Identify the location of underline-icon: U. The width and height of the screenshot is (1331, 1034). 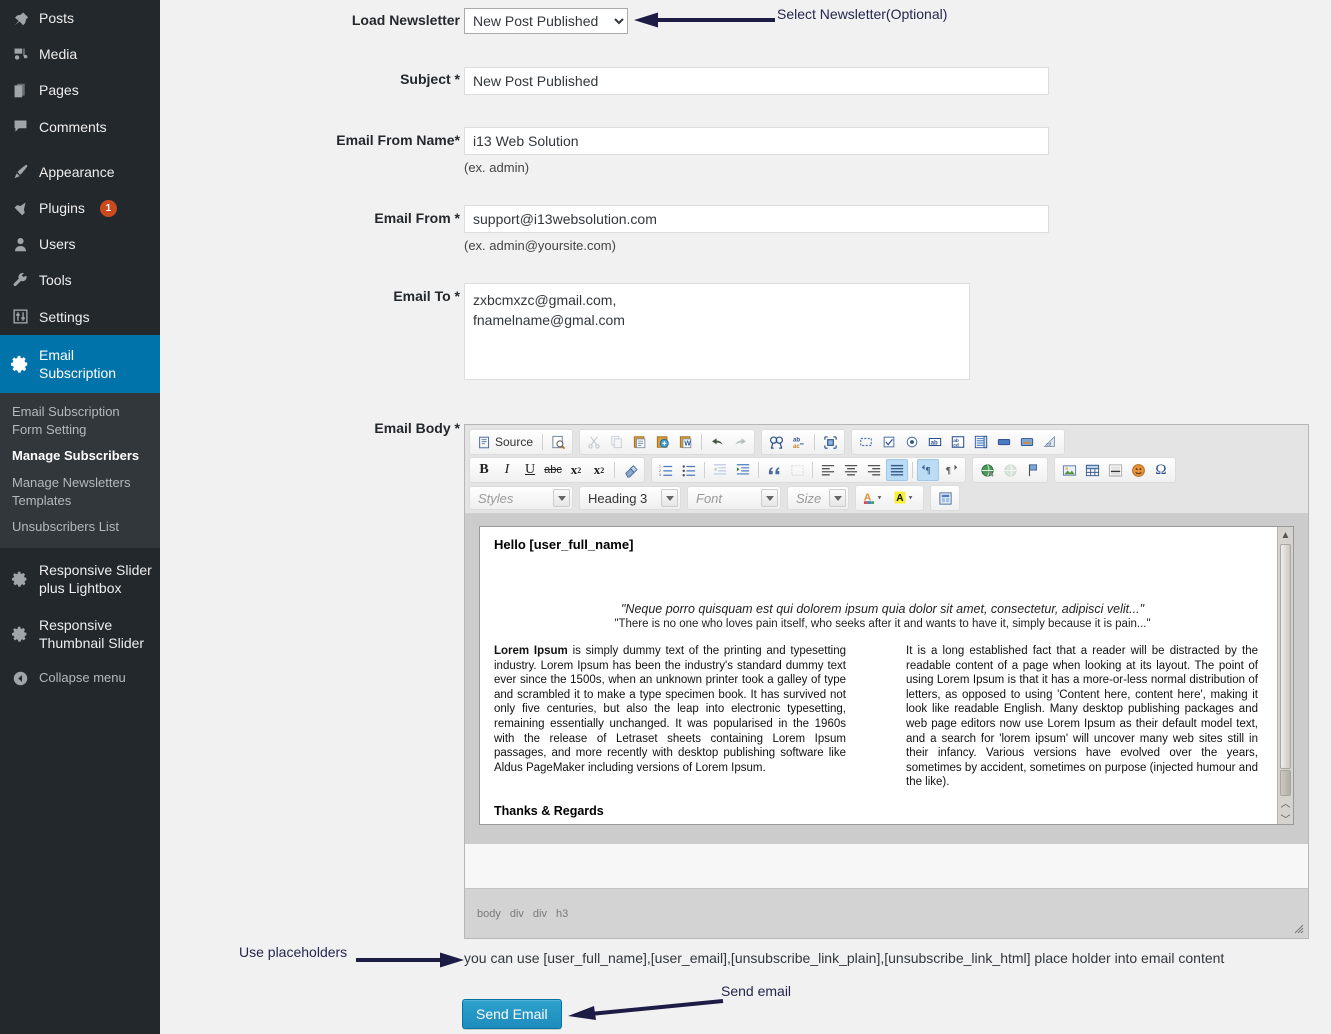
(530, 470).